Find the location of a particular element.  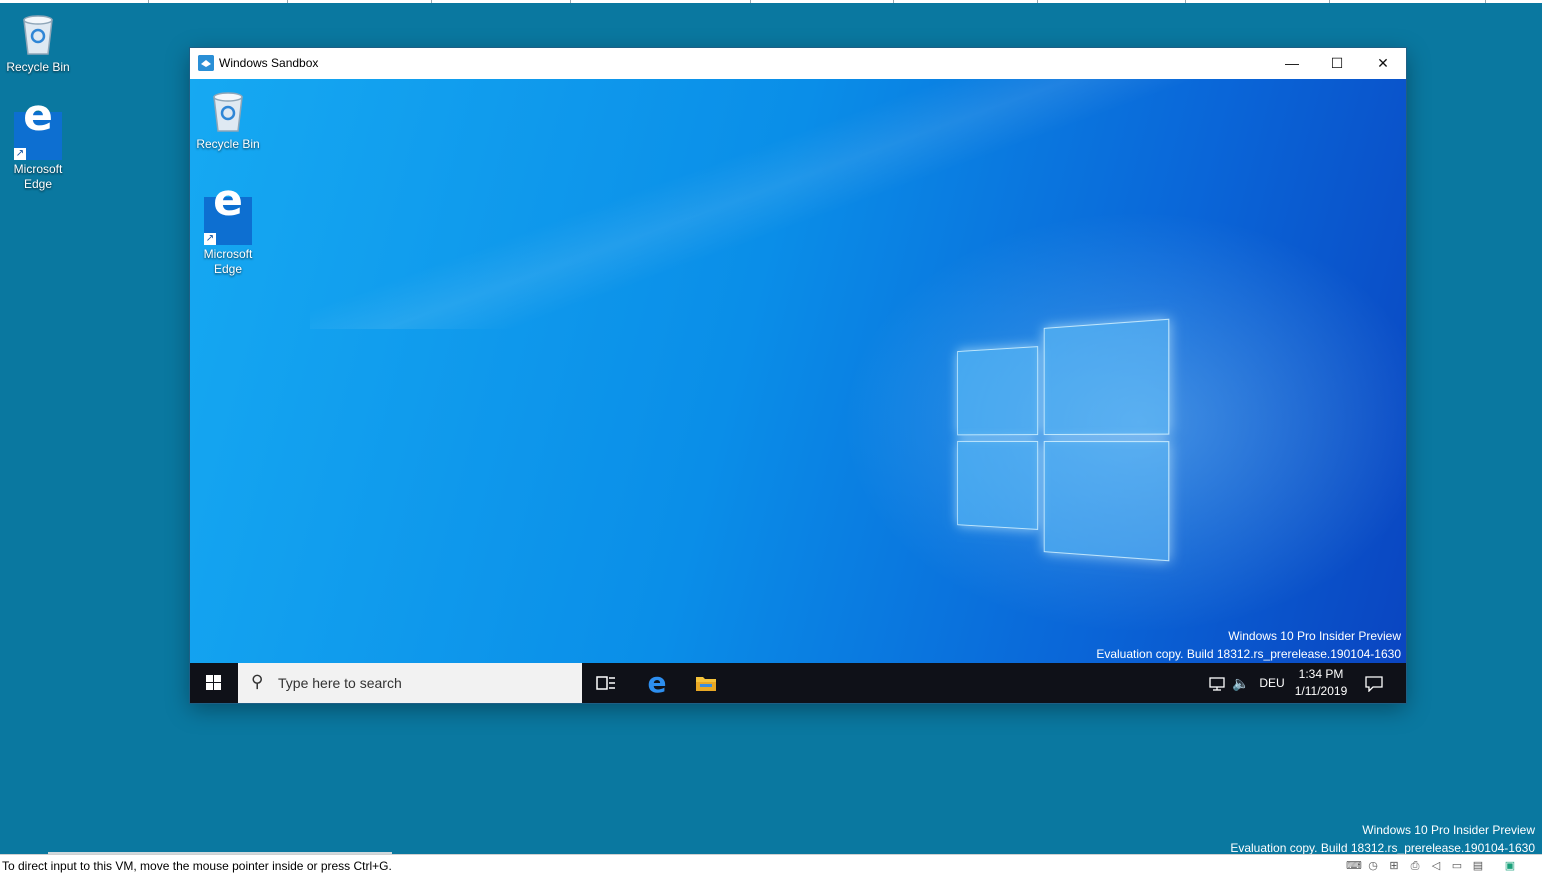

usb-icon: ▤ is located at coordinates (1478, 866).